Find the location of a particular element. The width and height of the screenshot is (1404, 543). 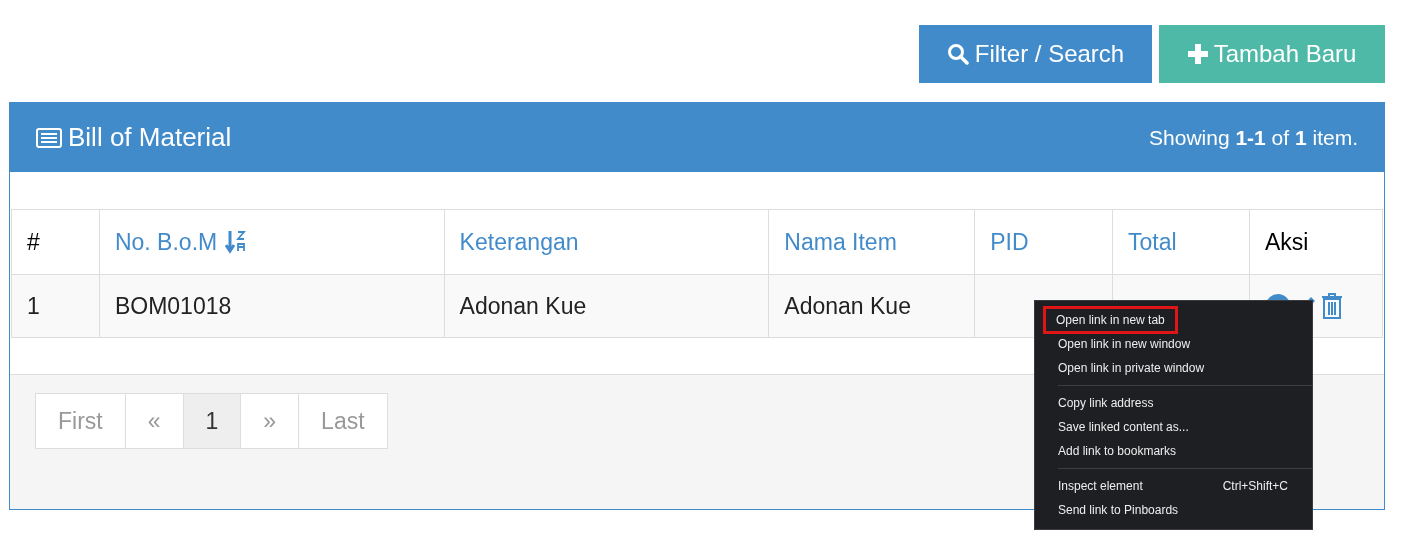

column-header: Keterangan is located at coordinates (519, 242).